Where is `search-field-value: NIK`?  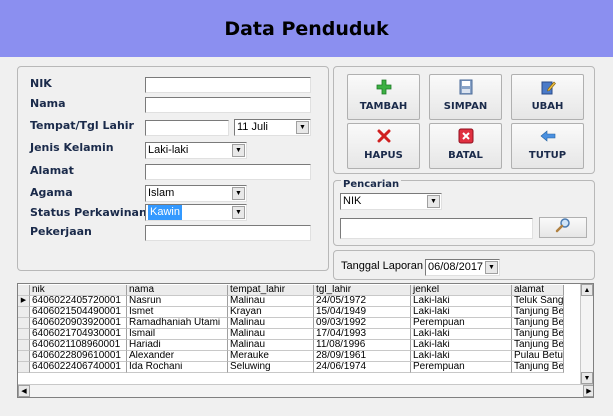
search-field-value: NIK is located at coordinates (352, 201).